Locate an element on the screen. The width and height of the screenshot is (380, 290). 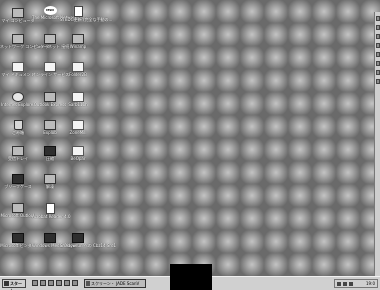
desktop-icon-network: ネットワーク コンピュータ is located at coordinates (24, 41).